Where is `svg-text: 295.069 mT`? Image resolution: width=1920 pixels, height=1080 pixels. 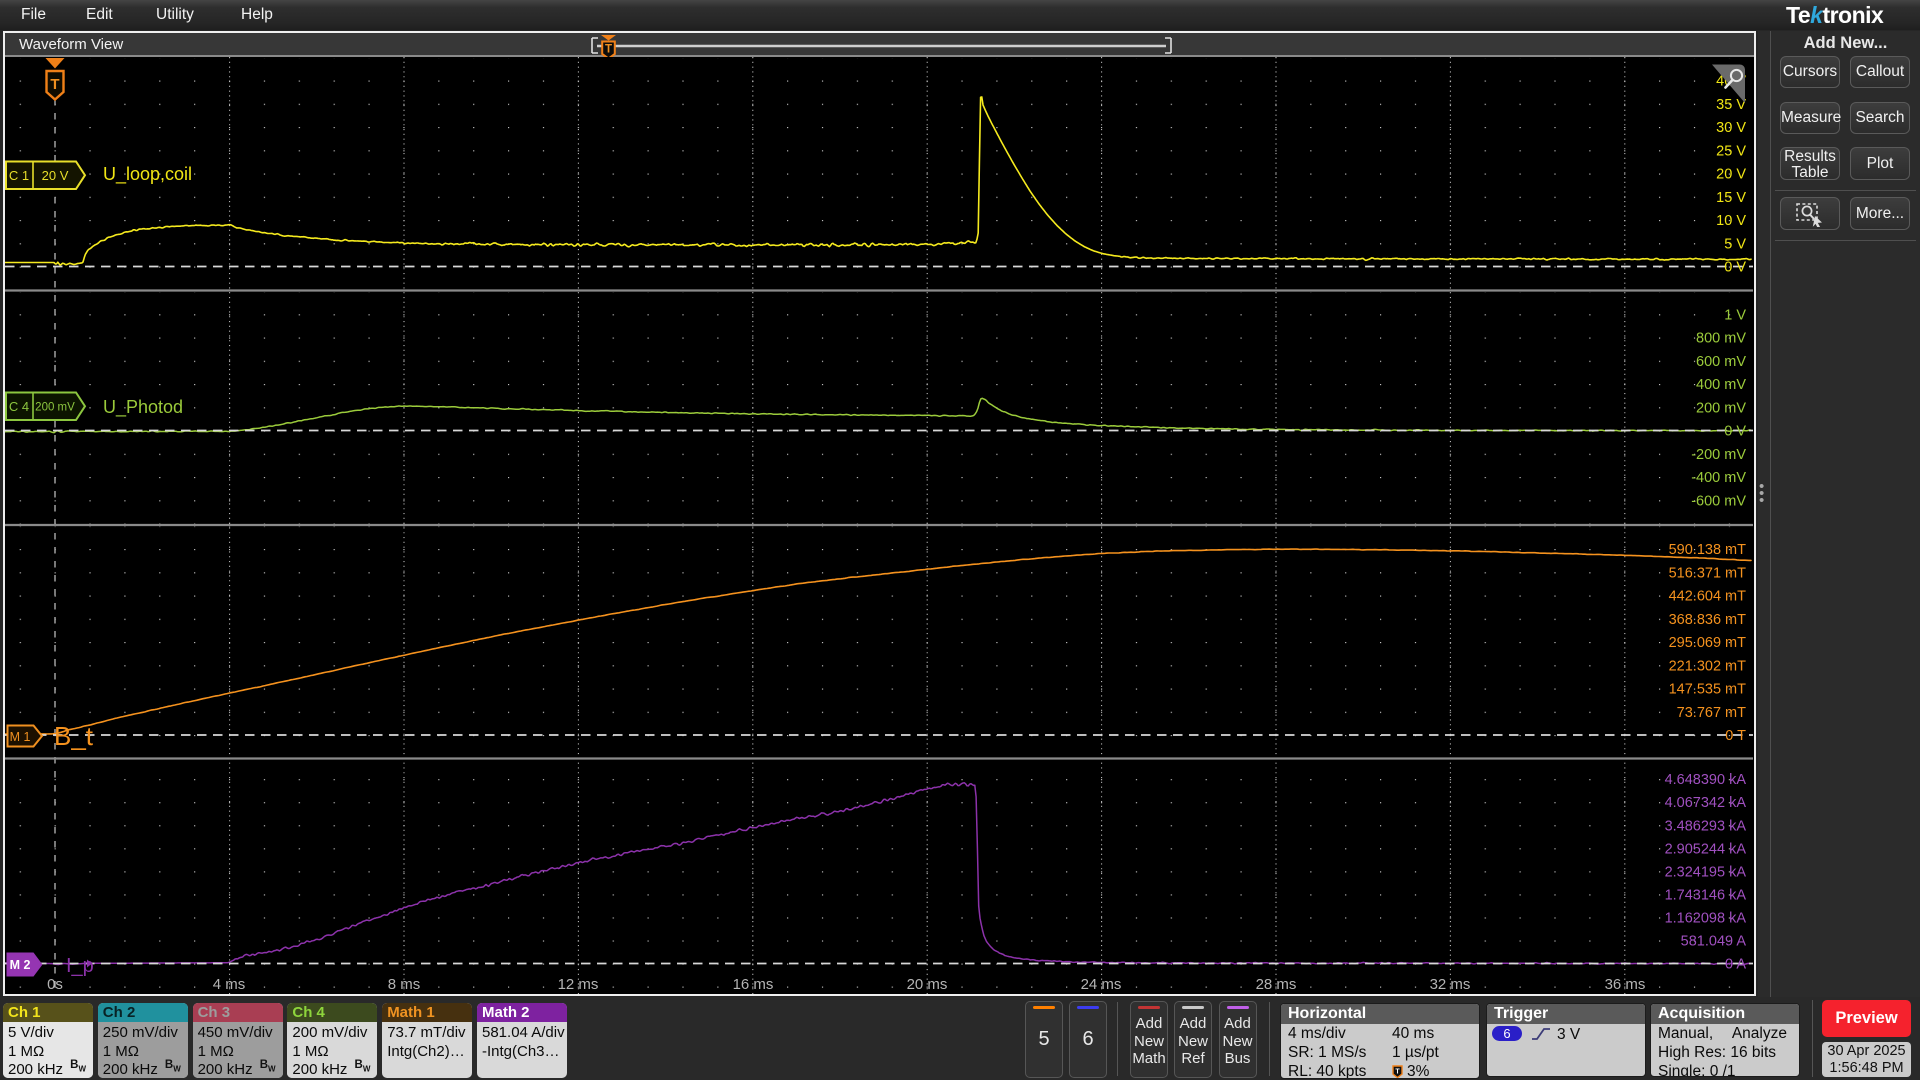
svg-text: 295.069 mT is located at coordinates (1708, 643).